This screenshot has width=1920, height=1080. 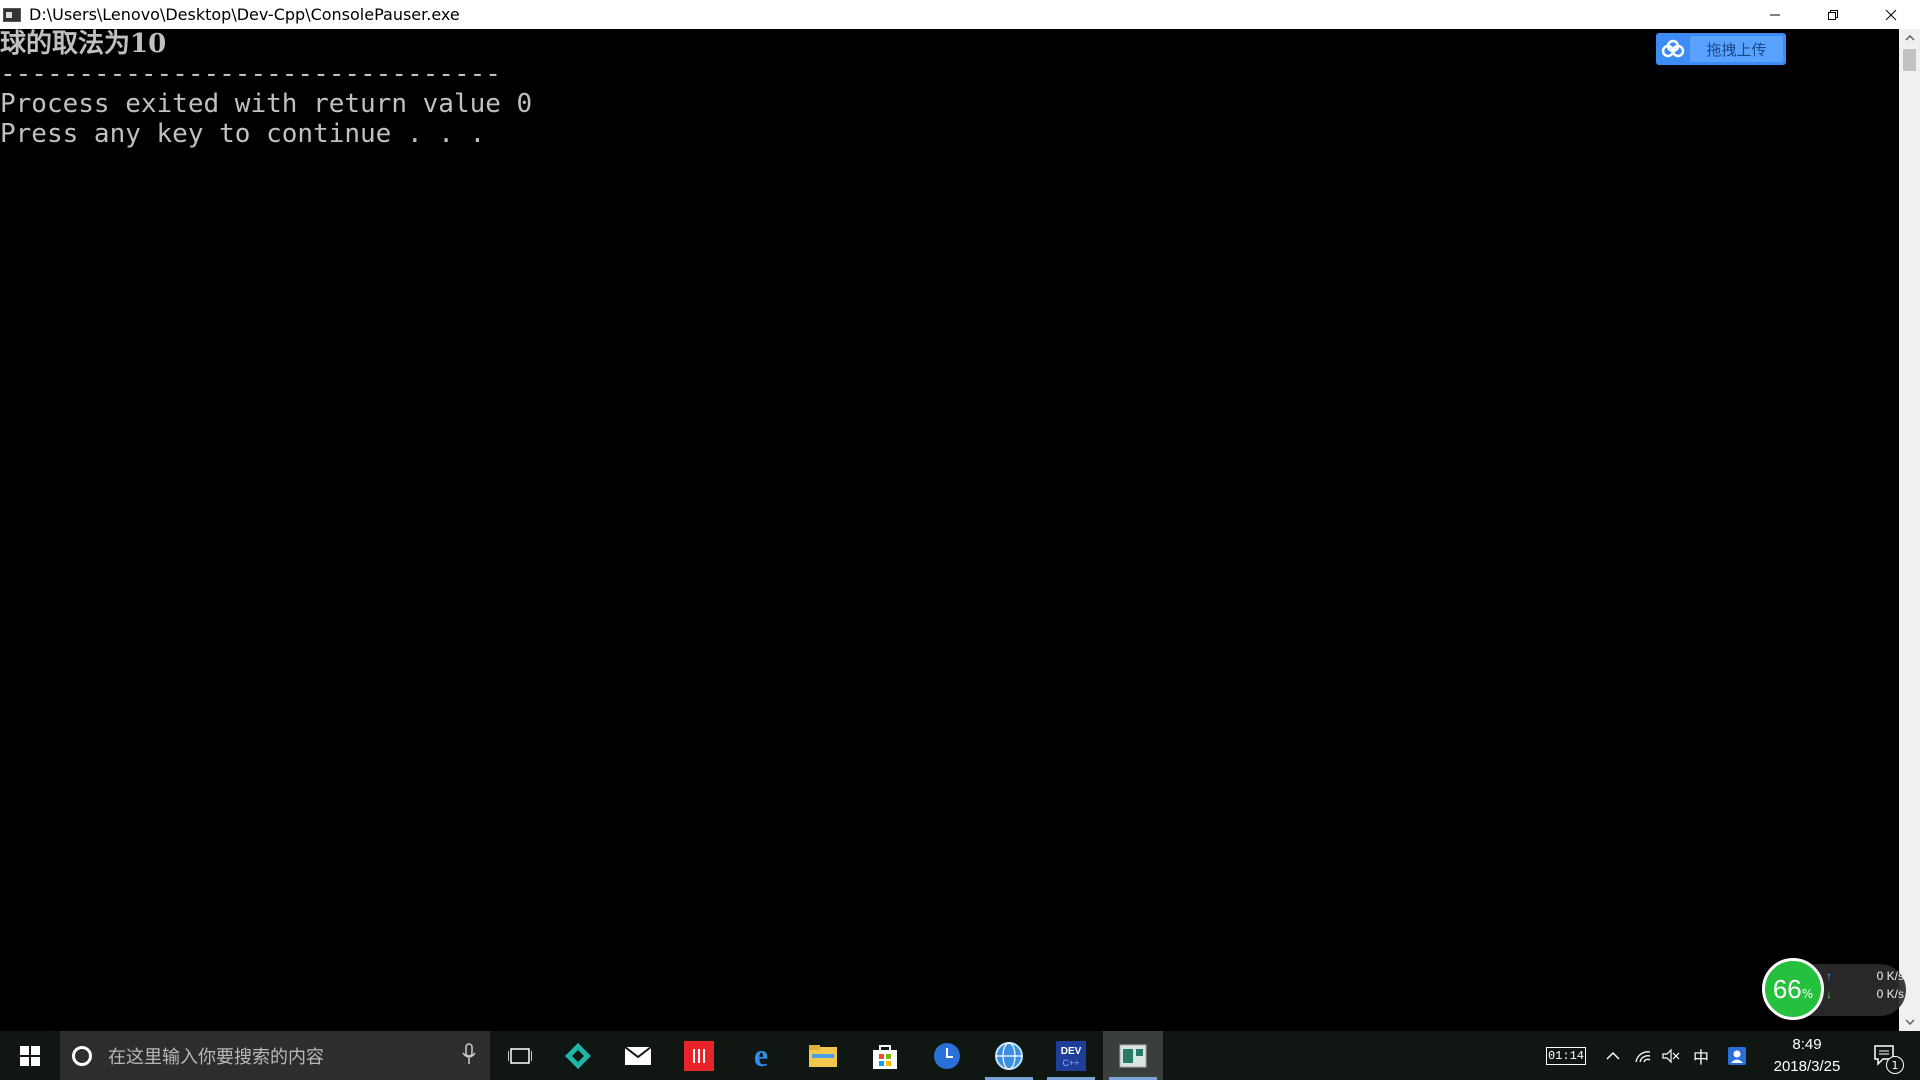 I want to click on close-button, so click(x=1891, y=14).